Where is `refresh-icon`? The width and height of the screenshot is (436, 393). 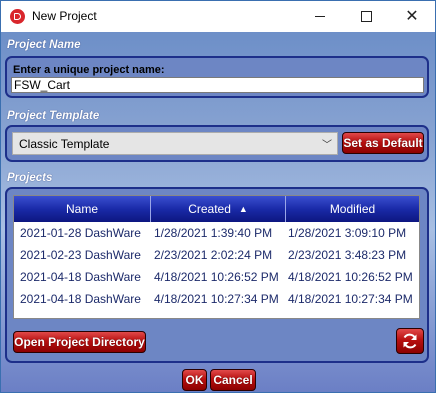 refresh-icon is located at coordinates (410, 341).